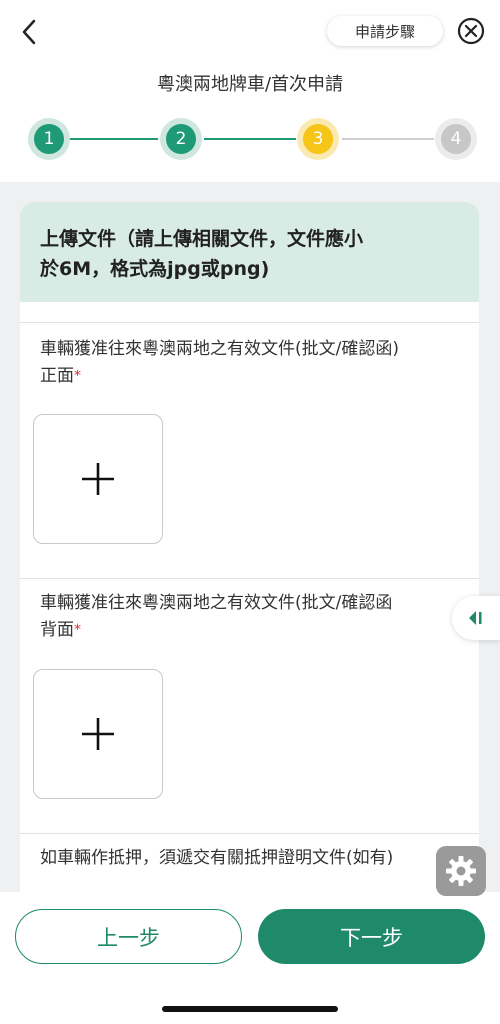  What do you see at coordinates (250, 1009) in the screenshot?
I see `home-indicator` at bounding box center [250, 1009].